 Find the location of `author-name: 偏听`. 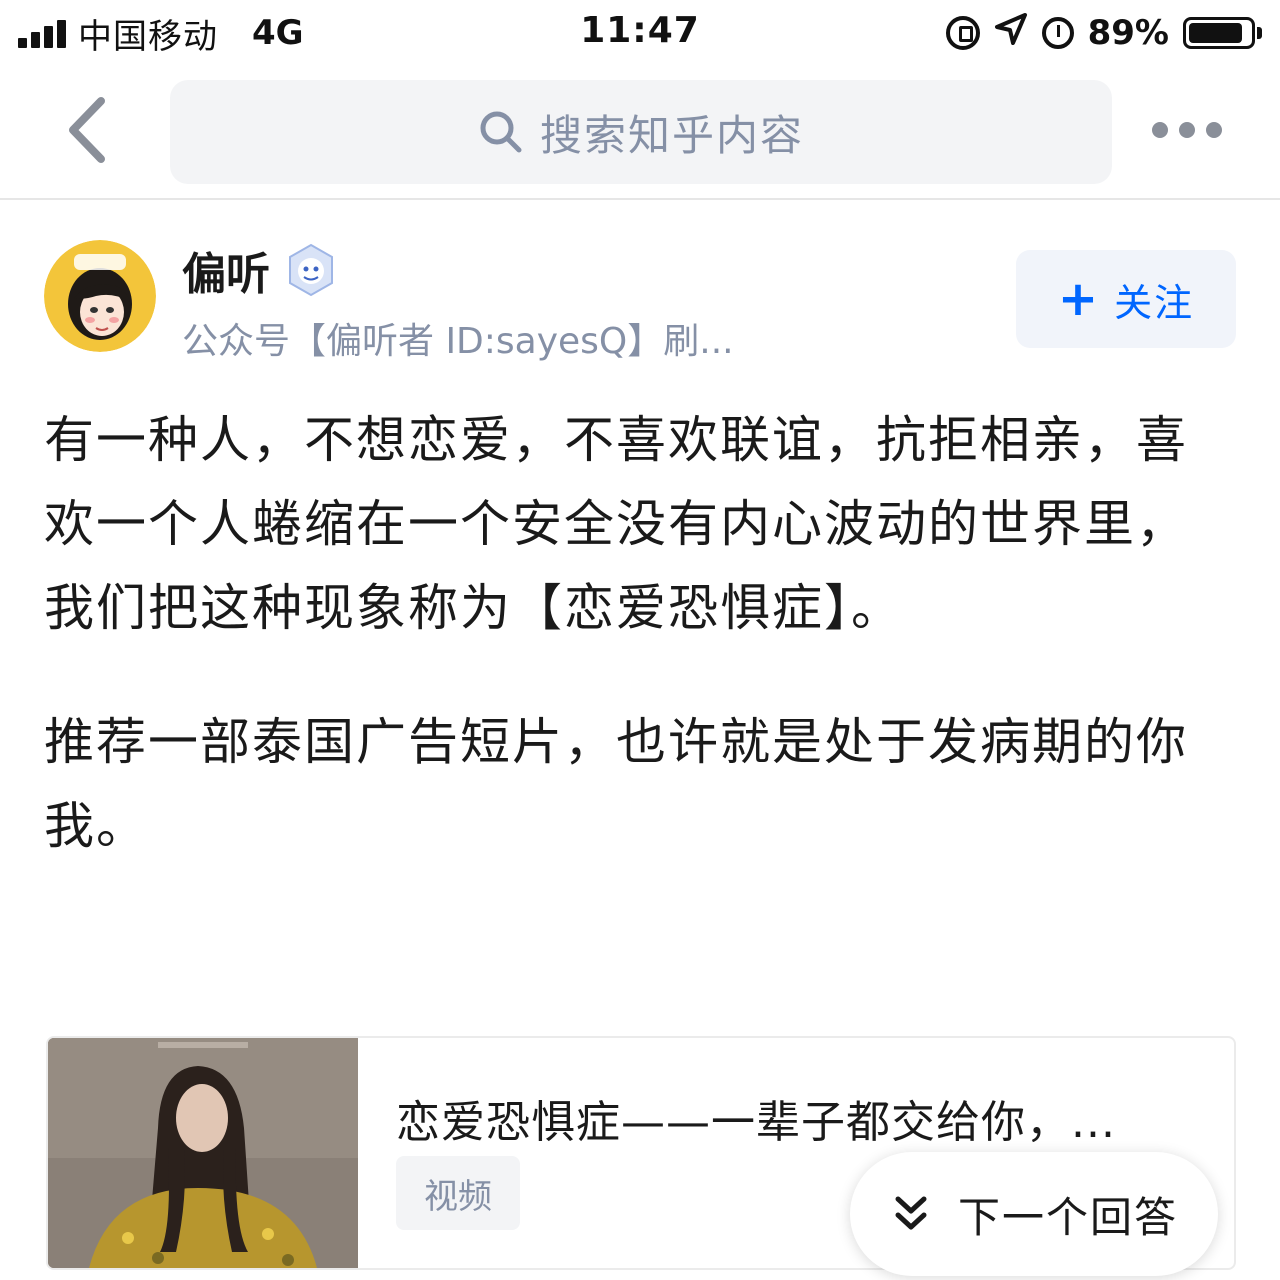

author-name: 偏听 is located at coordinates (226, 270).